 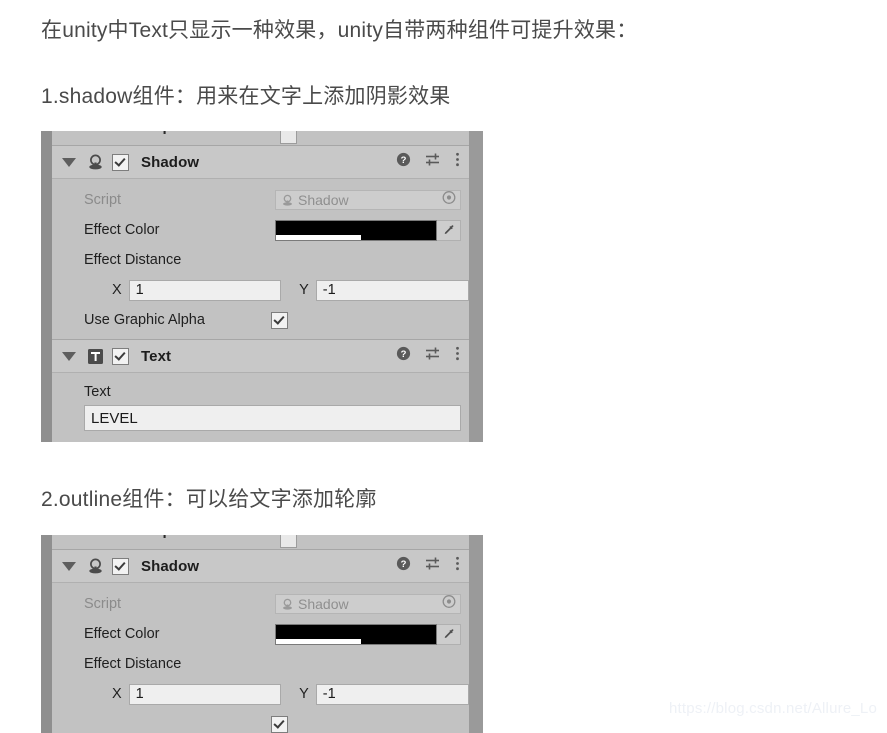 What do you see at coordinates (339, 30) in the screenshot?
I see `article-intro-paragraph: 在unity中Text只显示一种效果，unity自带两种组件可提升效果：` at bounding box center [339, 30].